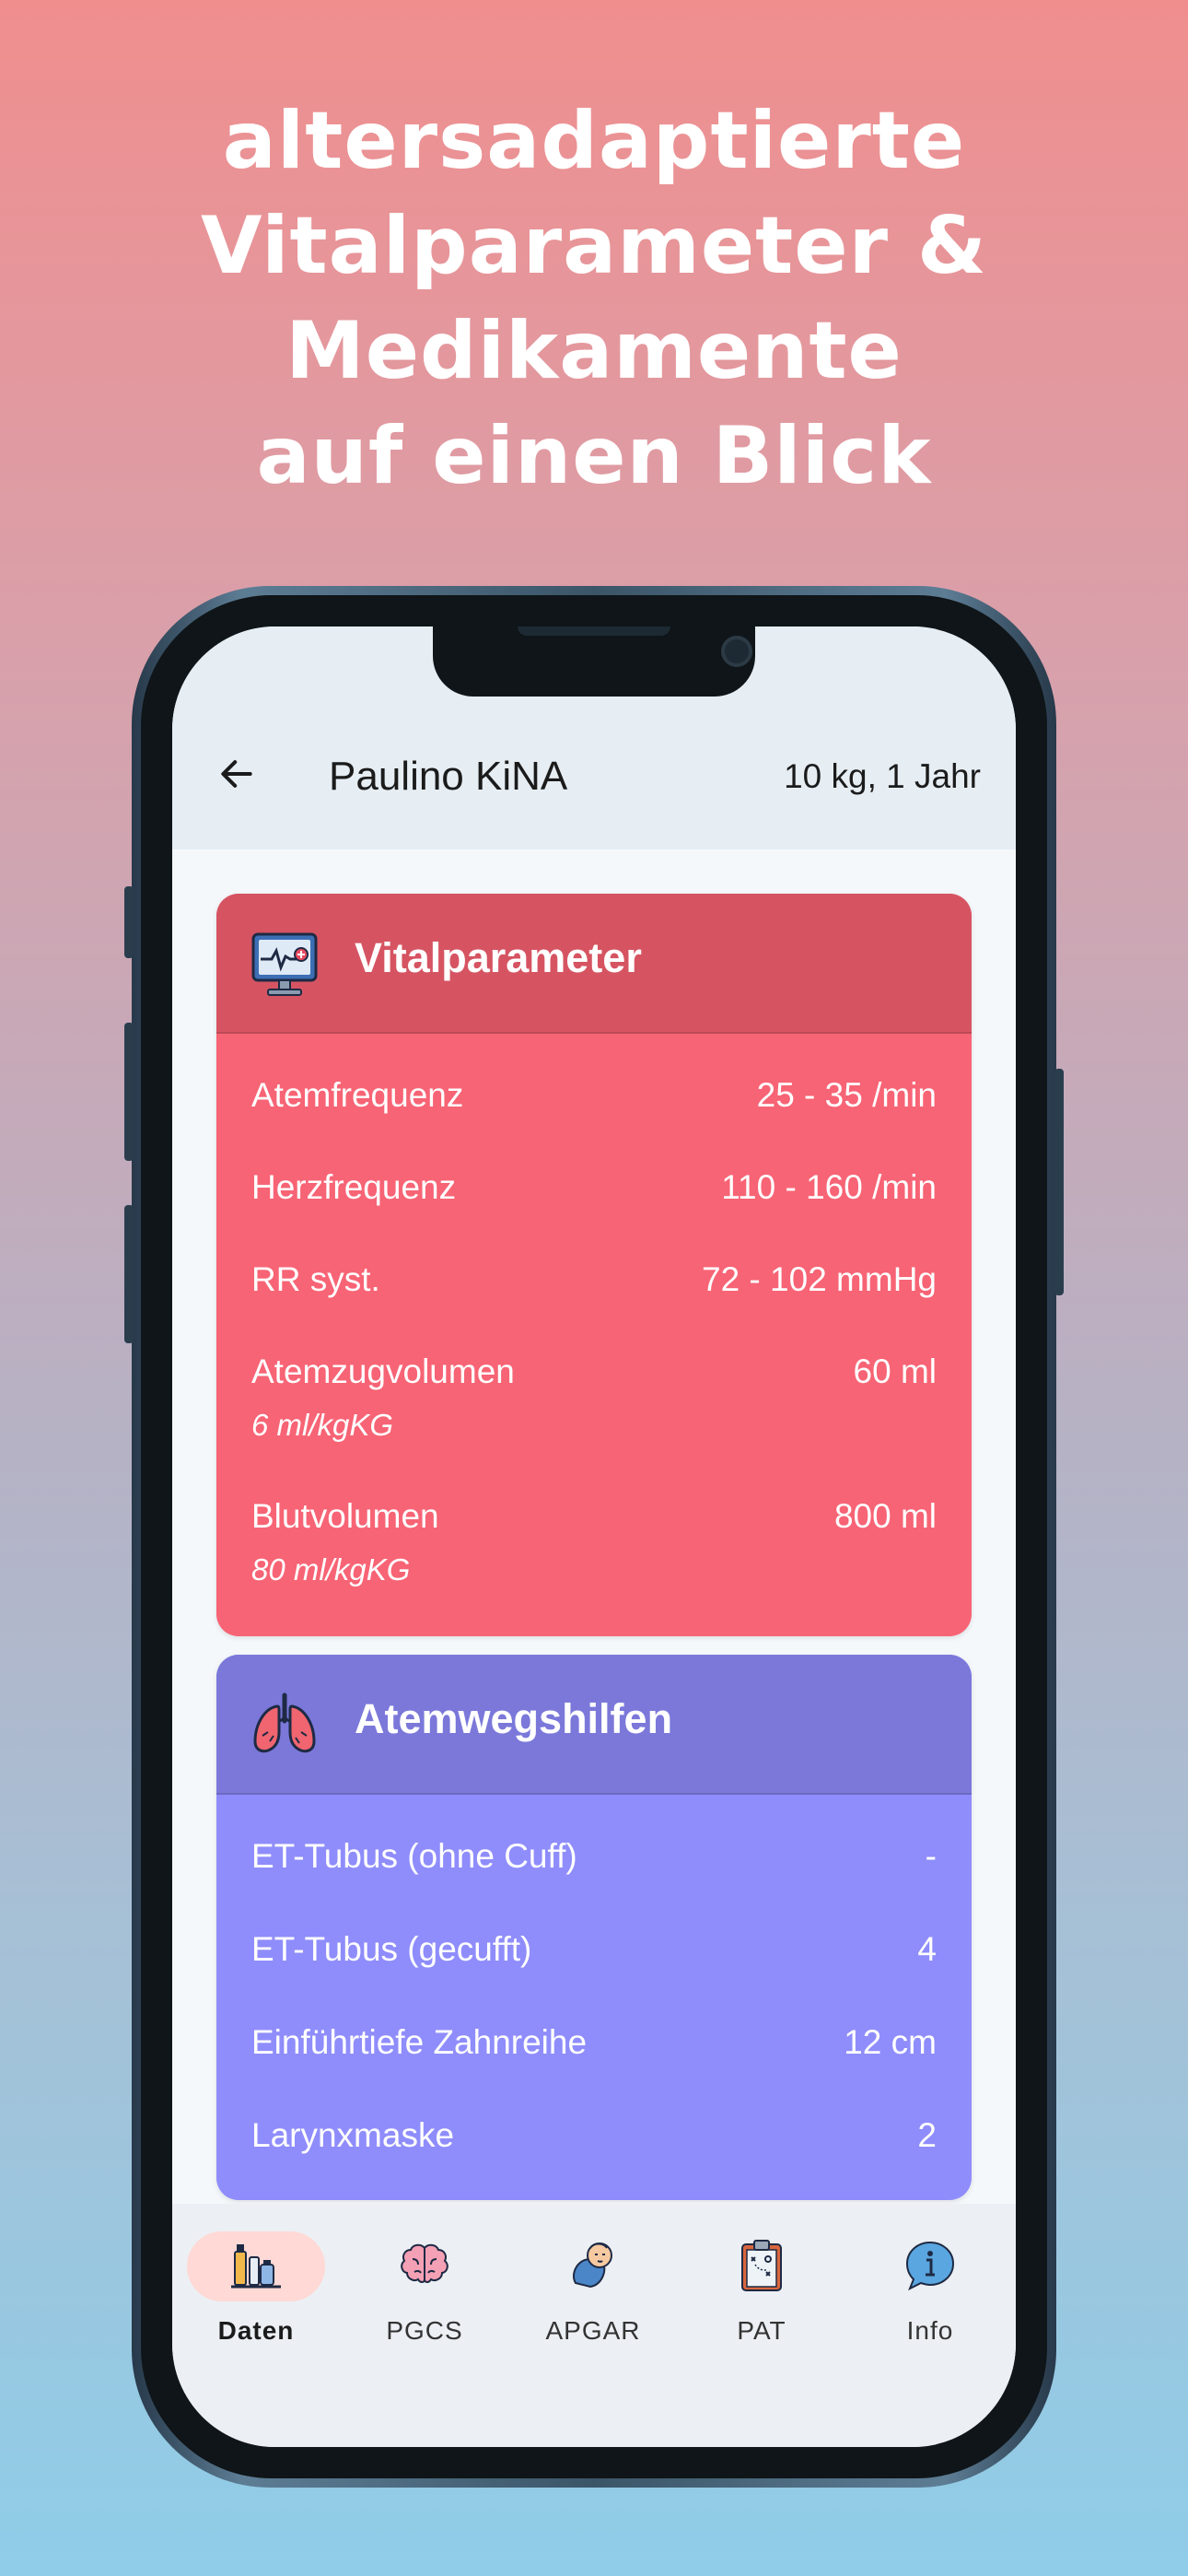 The image size is (1188, 2576). I want to click on volume-up-button, so click(129, 1092).